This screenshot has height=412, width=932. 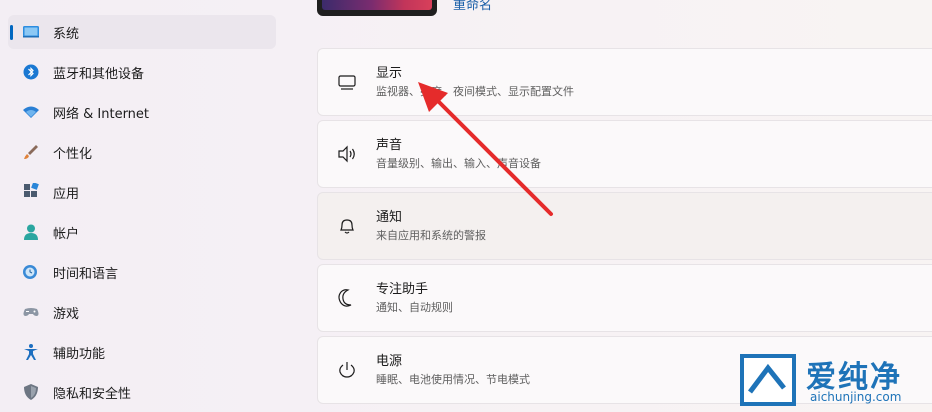 What do you see at coordinates (835, 380) in the screenshot?
I see `watermark-logo: 爱纯净 aichunjing.com` at bounding box center [835, 380].